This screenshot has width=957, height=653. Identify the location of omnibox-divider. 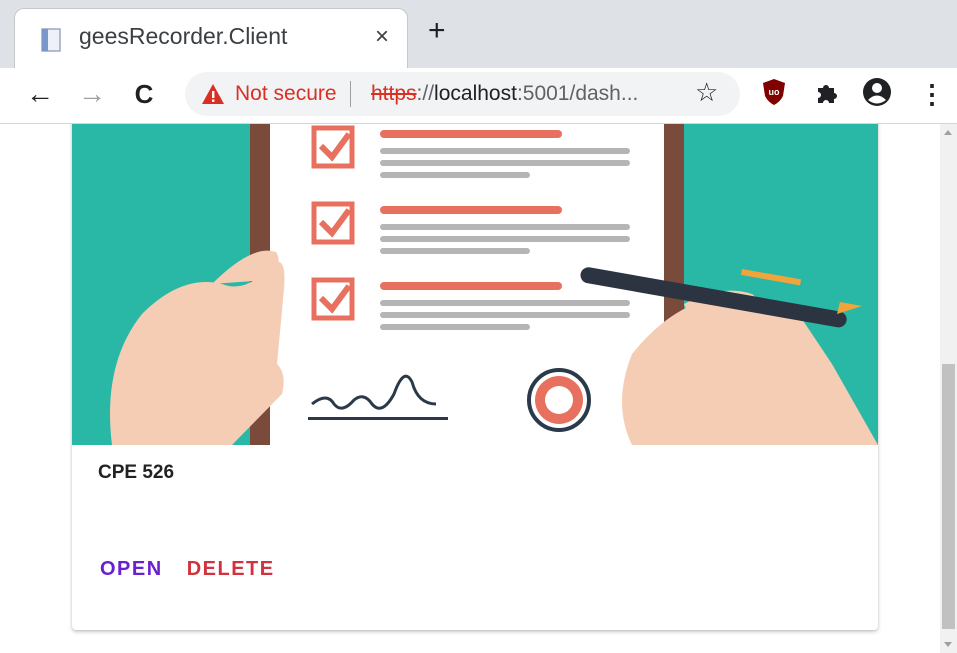
(350, 94).